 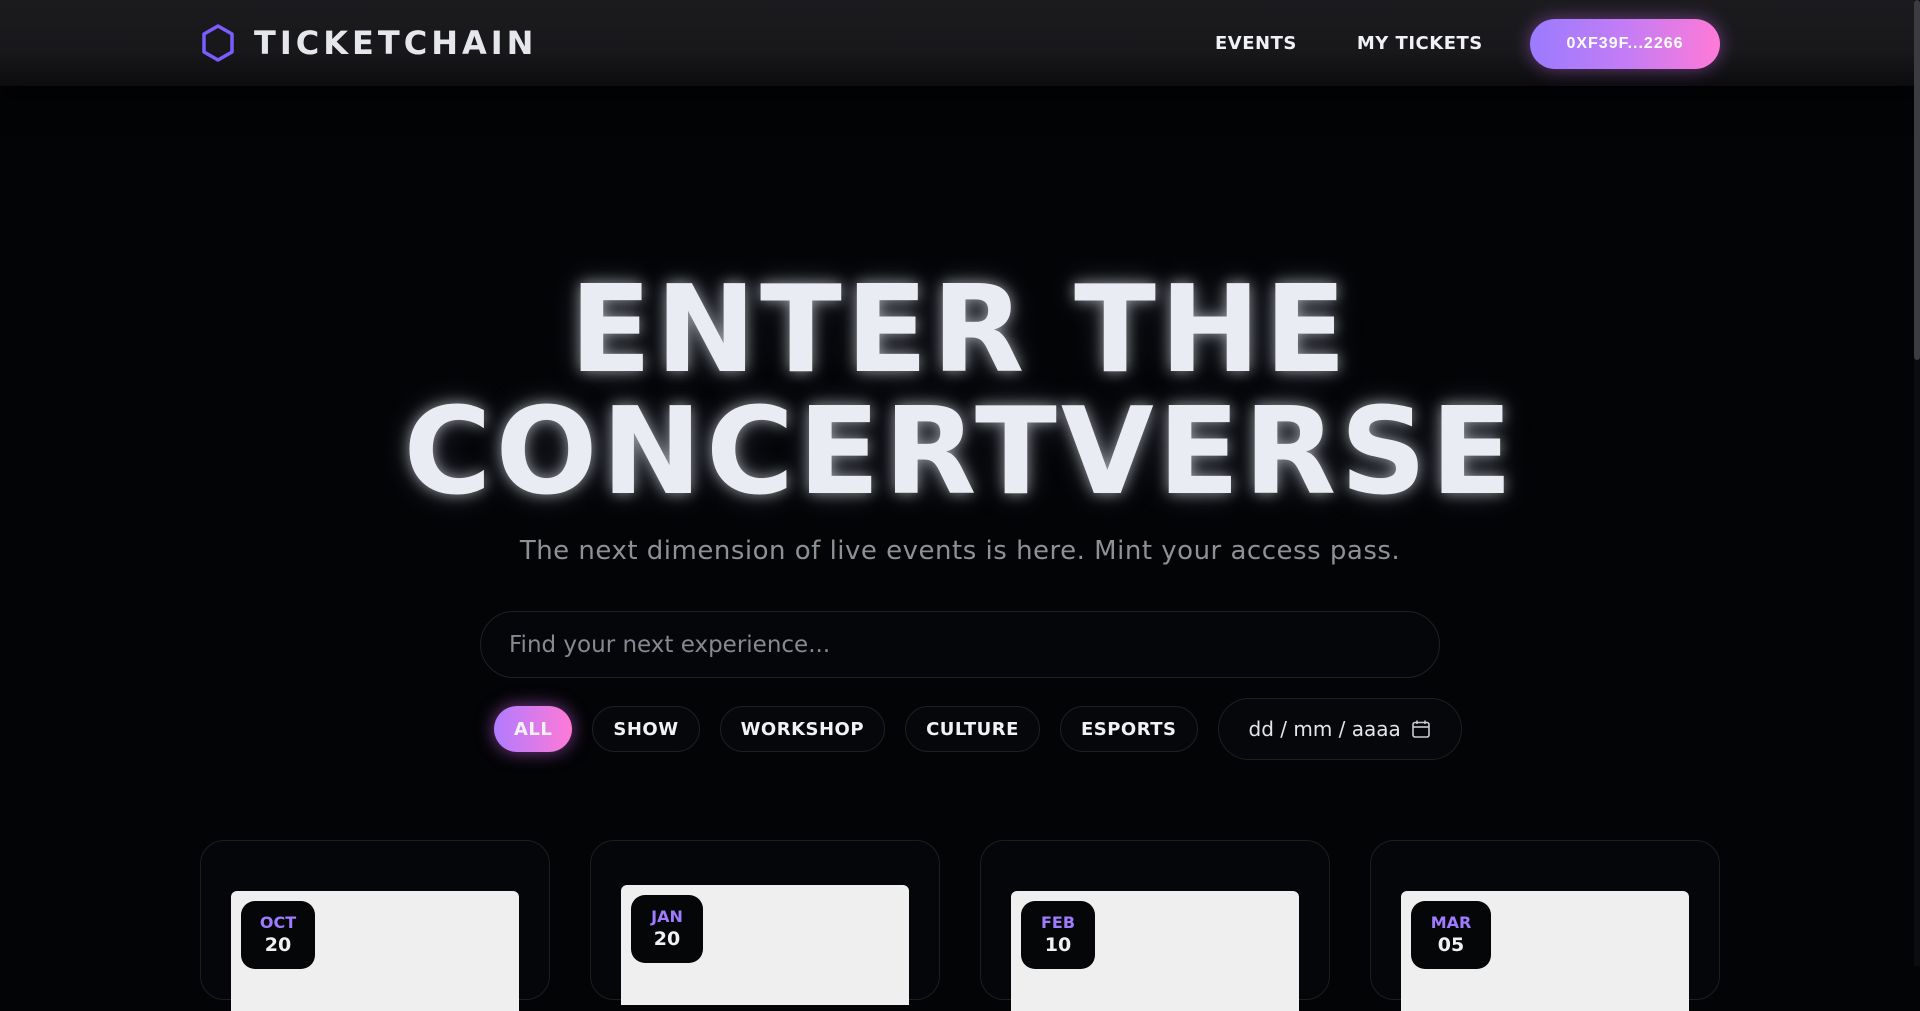 I want to click on nav-link-events: EVENTS, so click(x=1256, y=43).